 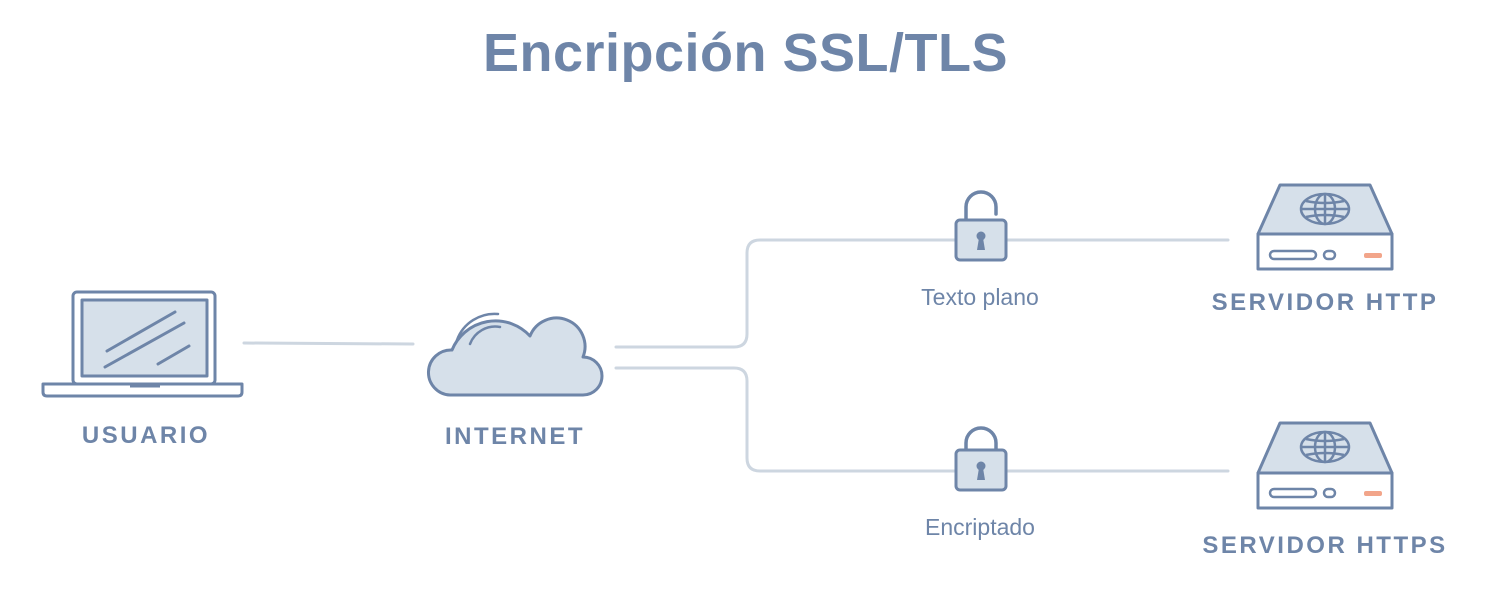 I want to click on internet-label: INTERNET, so click(x=515, y=436).